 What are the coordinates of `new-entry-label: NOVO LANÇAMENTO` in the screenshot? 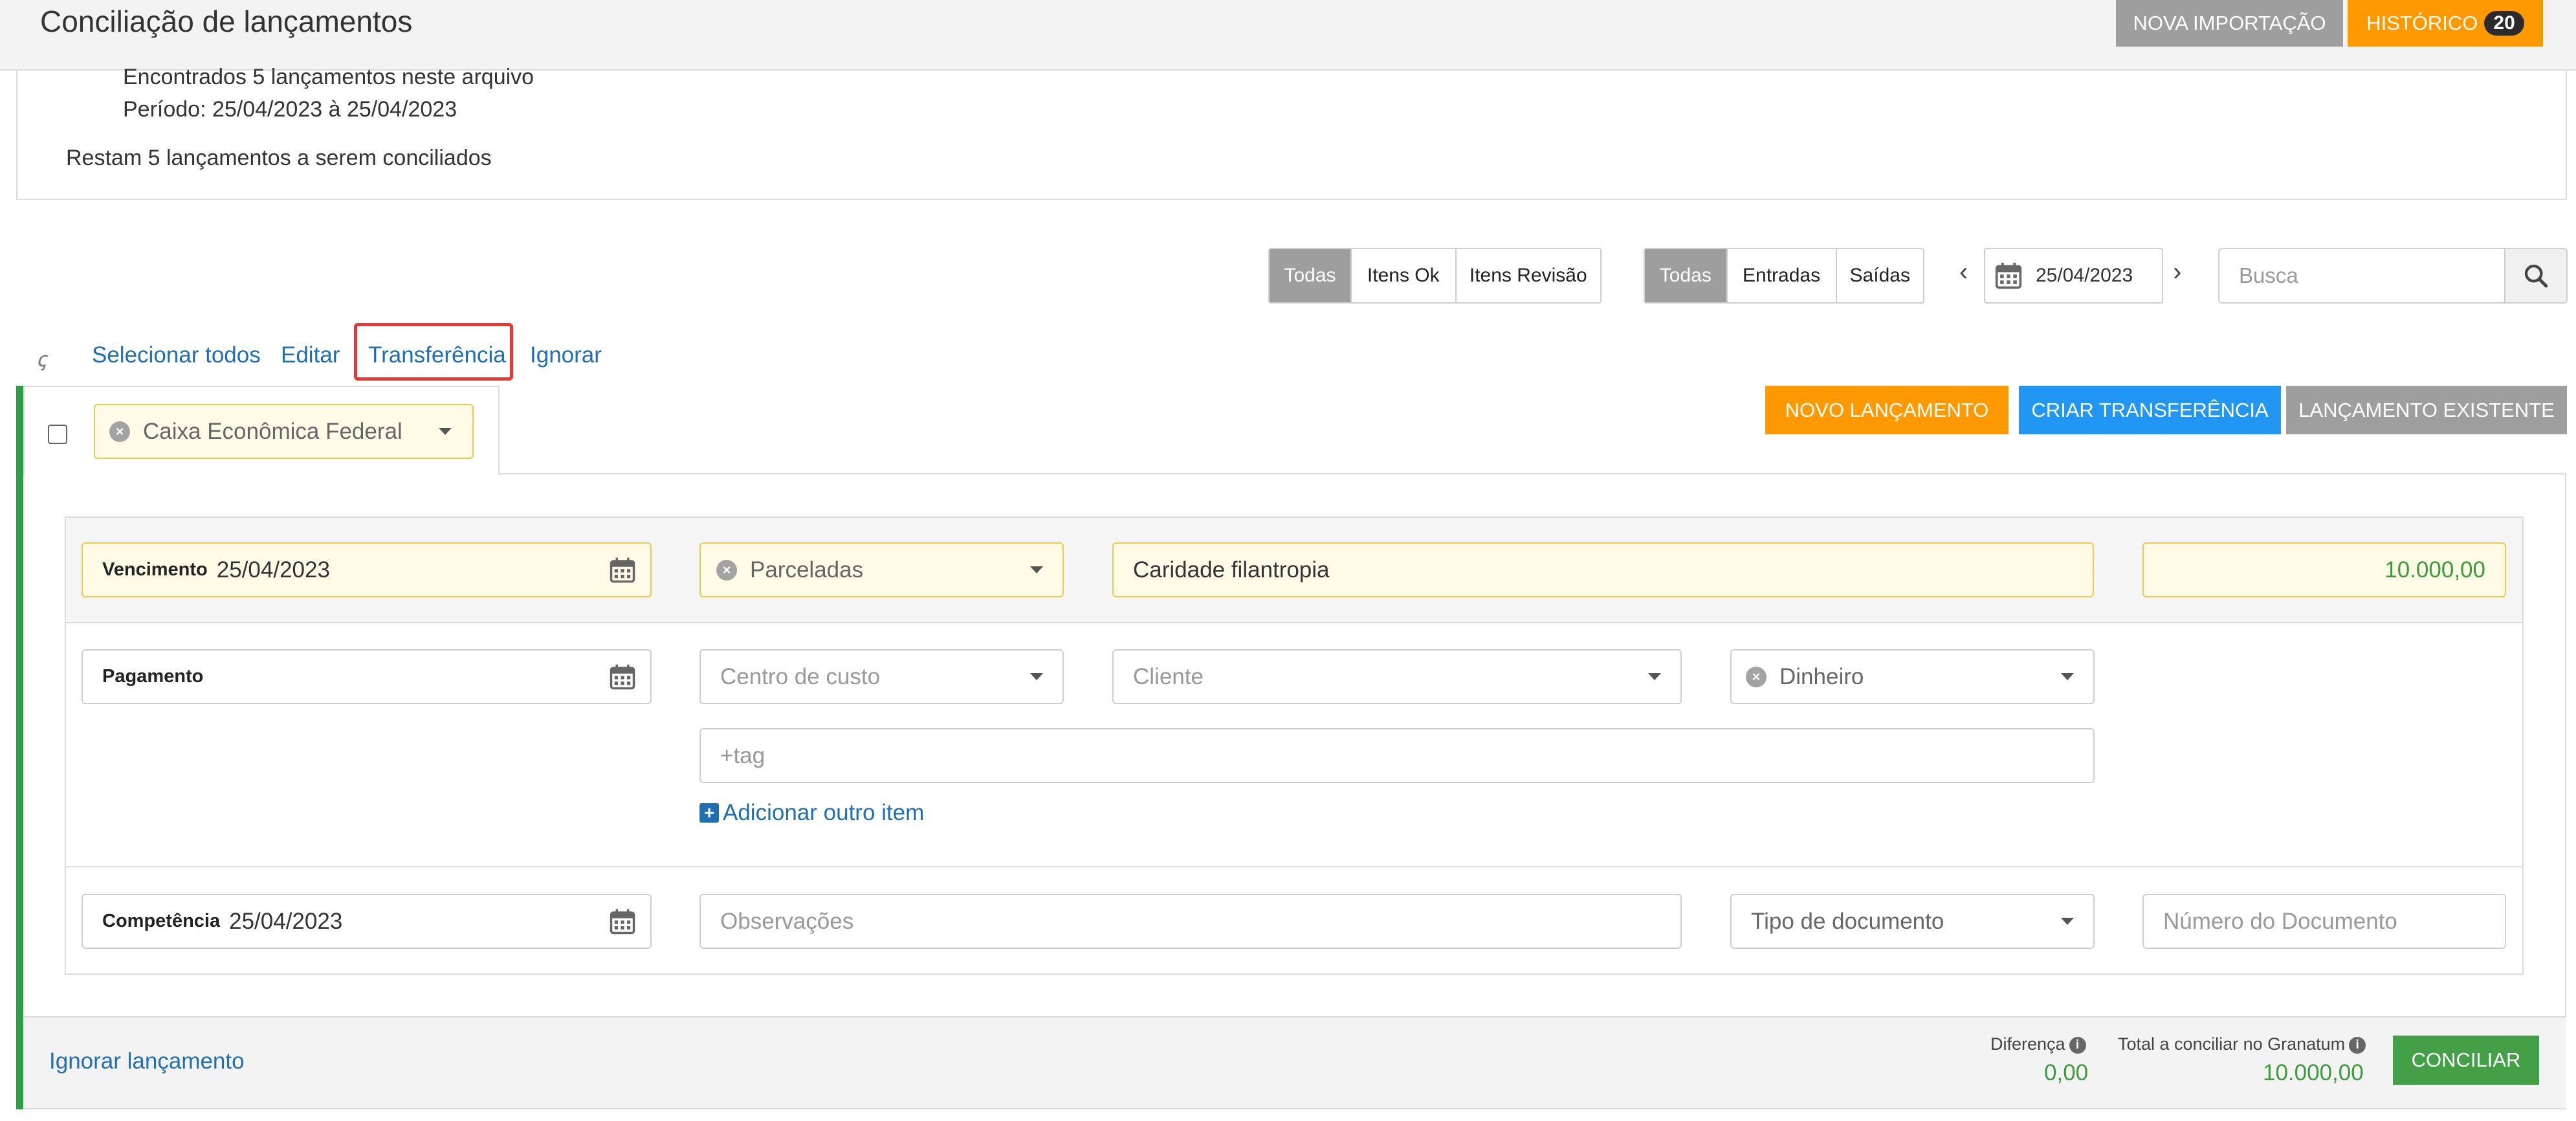 It's located at (1887, 409).